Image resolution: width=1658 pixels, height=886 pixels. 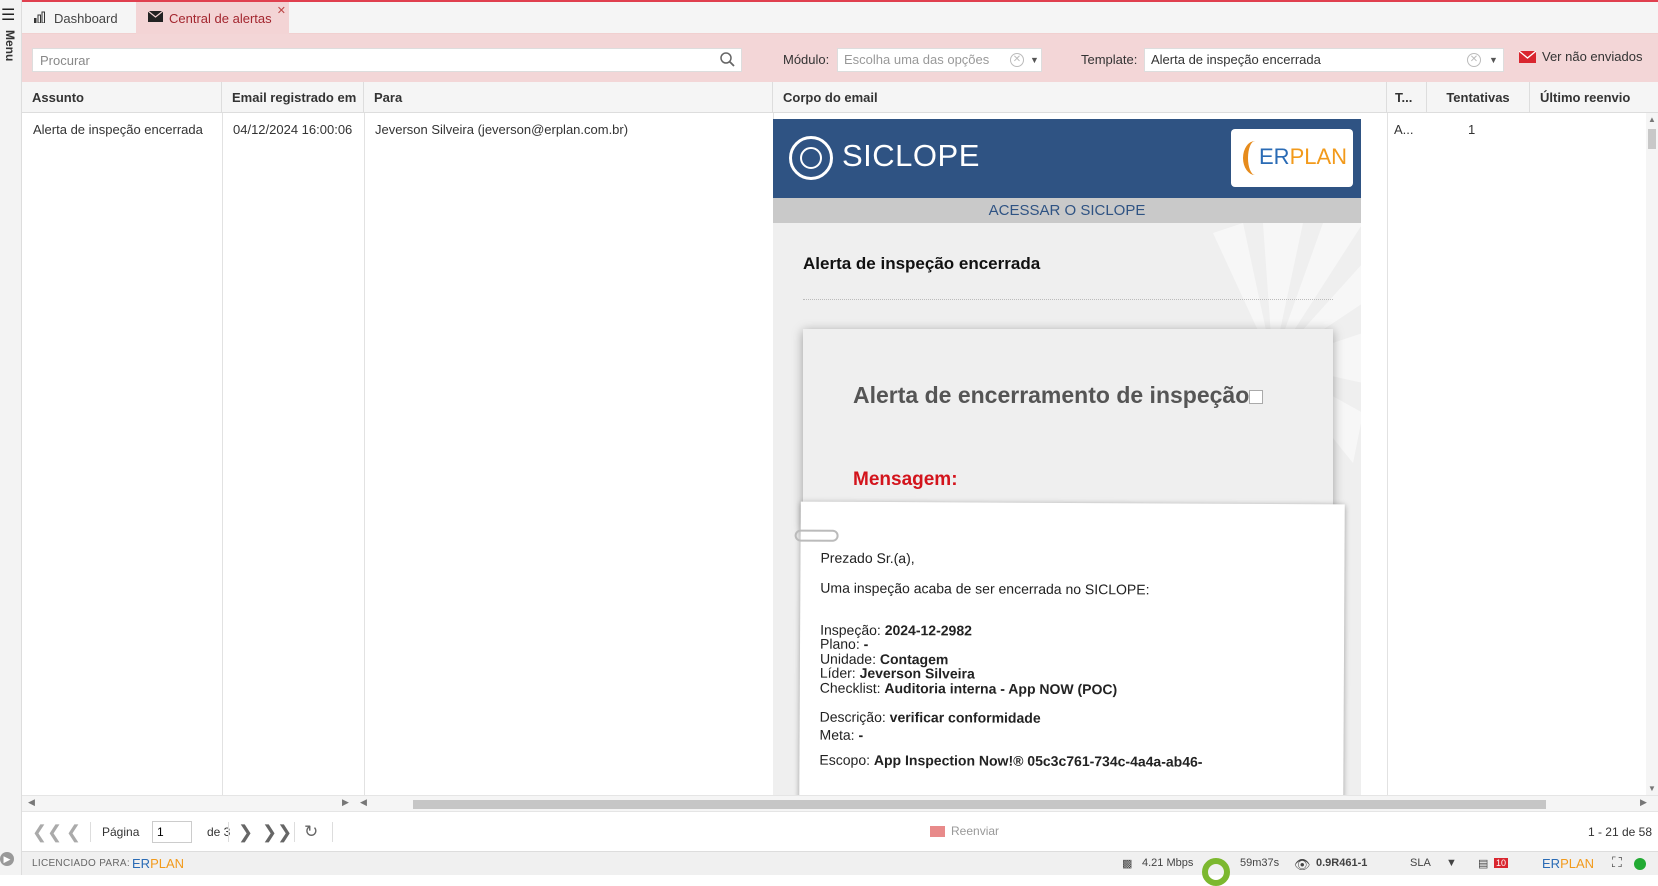 I want to click on column-header-email-registrado: Email registrado em, so click(x=293, y=97).